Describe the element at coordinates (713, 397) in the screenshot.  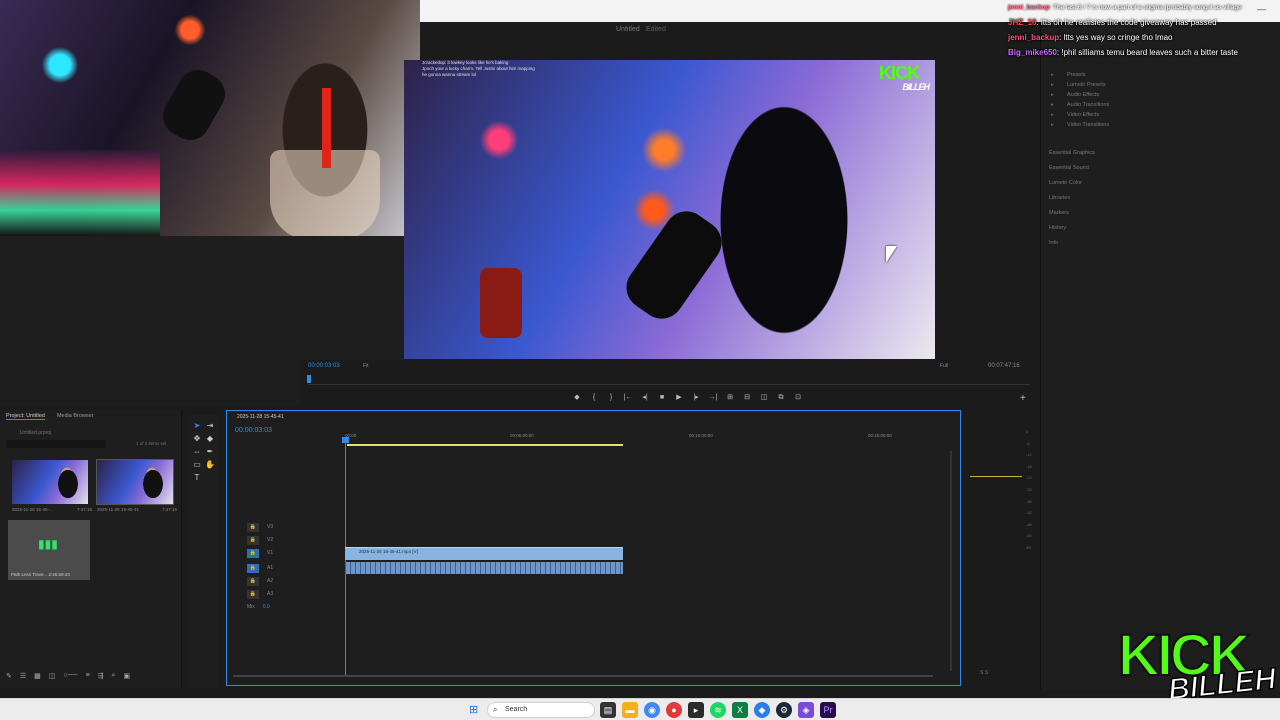
I see `go-to-out-icon: →|` at that location.